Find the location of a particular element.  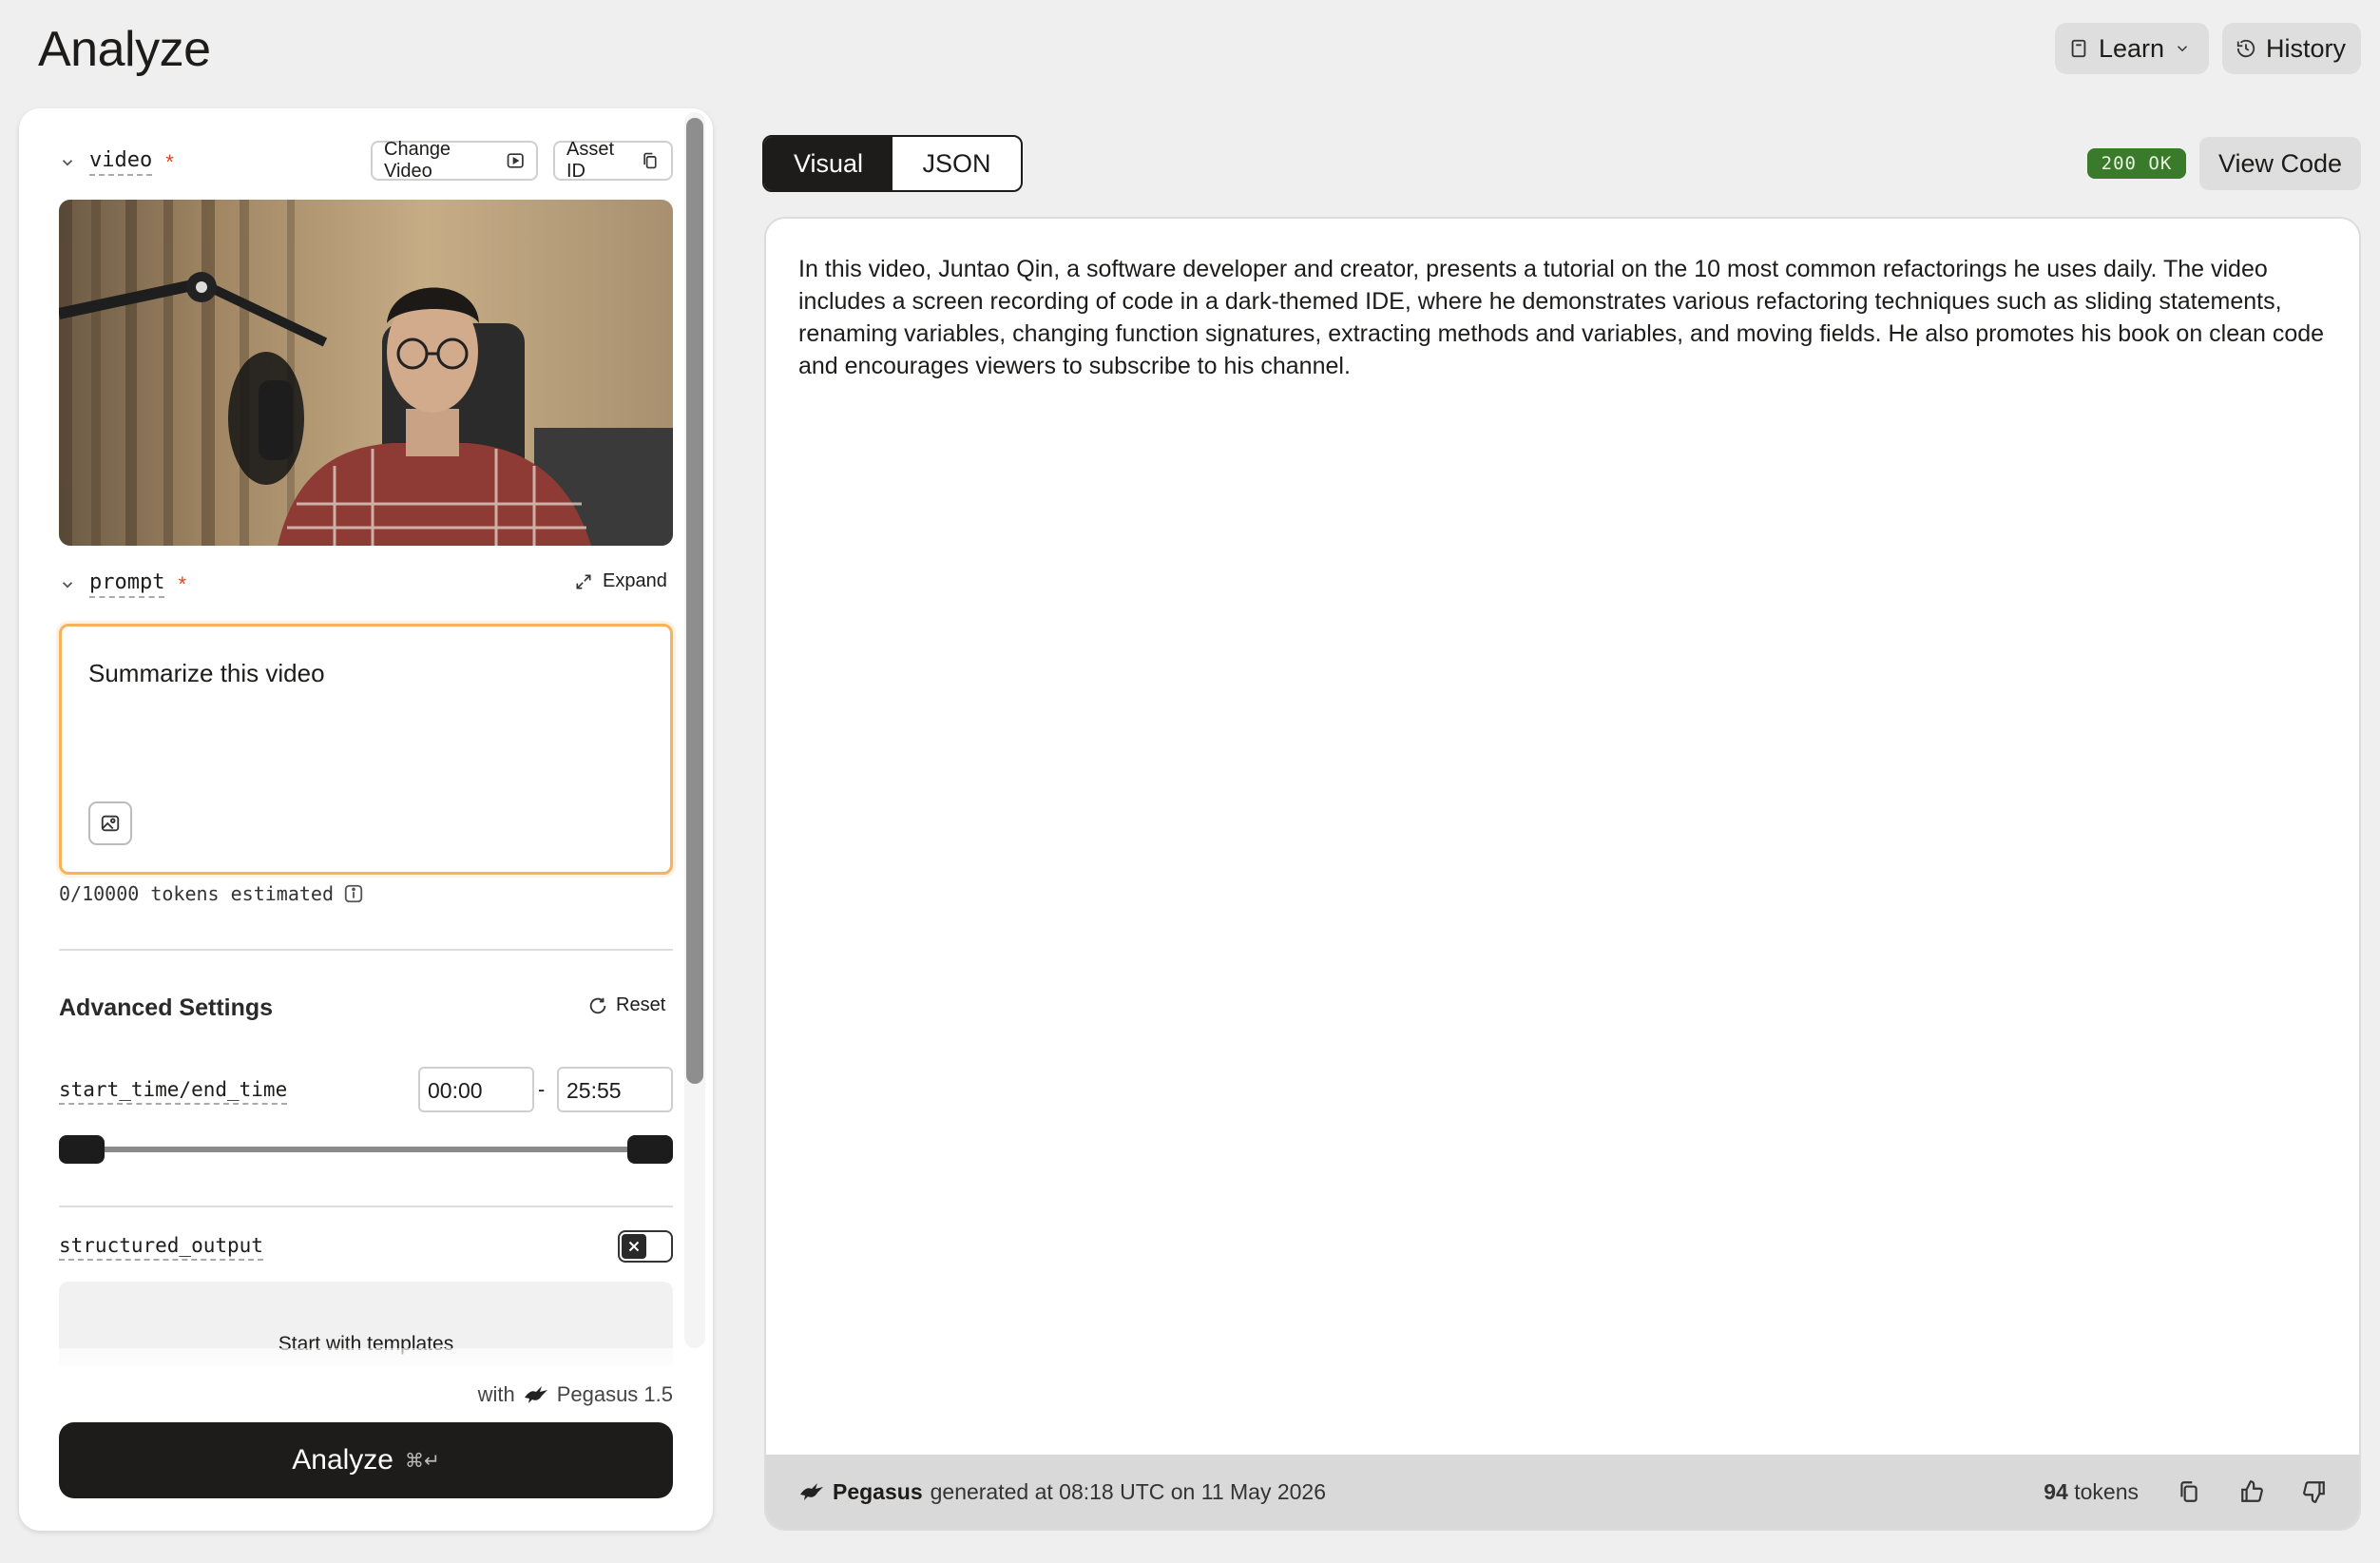

expand-icon is located at coordinates (583, 582).